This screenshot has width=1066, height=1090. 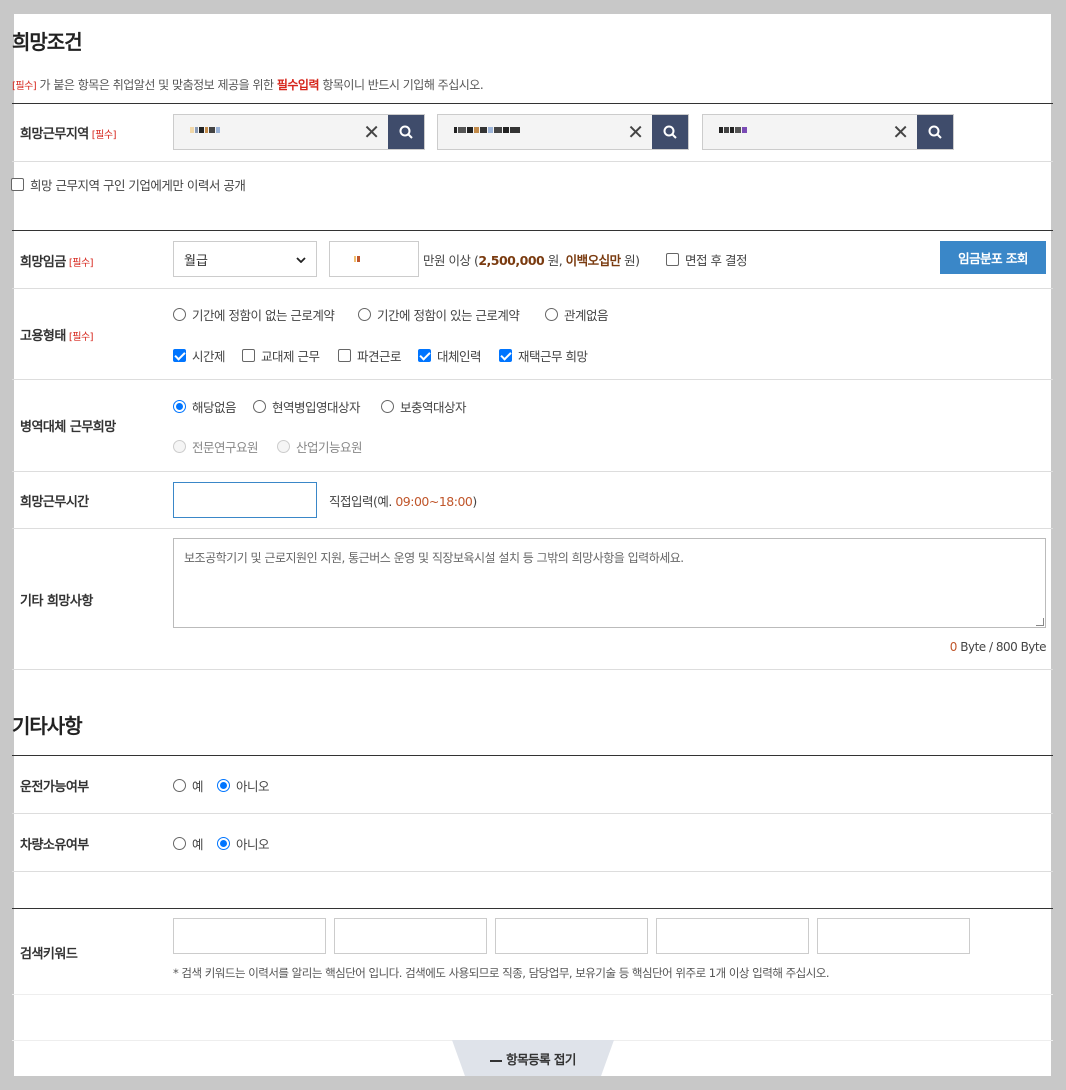 I want to click on military-radio-none: 해당없음, so click(x=205, y=406).